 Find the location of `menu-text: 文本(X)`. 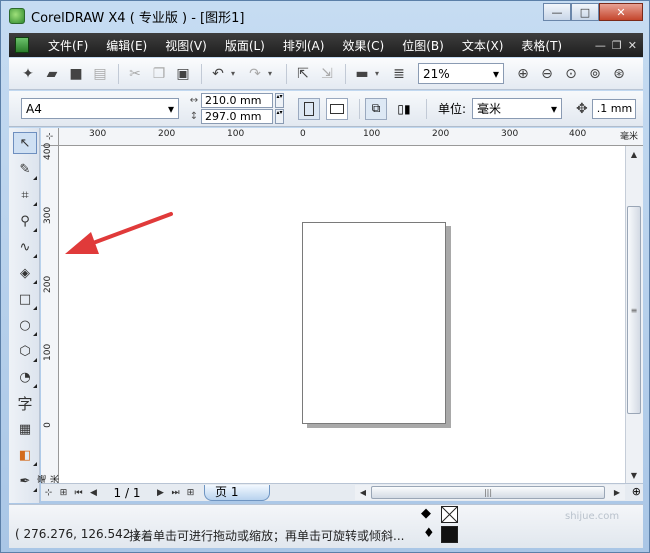

menu-text: 文本(X) is located at coordinates (483, 45).